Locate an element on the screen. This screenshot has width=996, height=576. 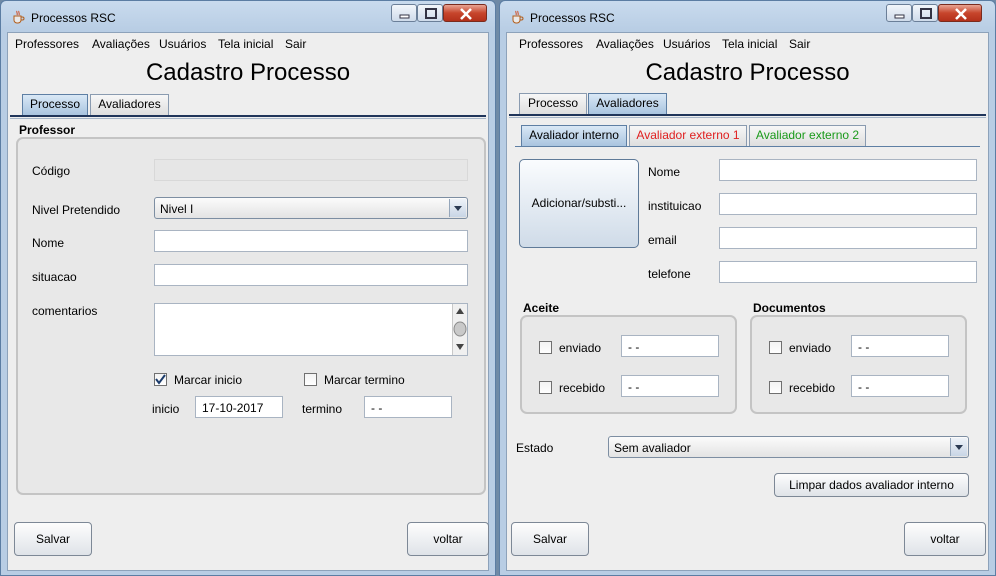
scroll-thumb is located at coordinates (460, 329).